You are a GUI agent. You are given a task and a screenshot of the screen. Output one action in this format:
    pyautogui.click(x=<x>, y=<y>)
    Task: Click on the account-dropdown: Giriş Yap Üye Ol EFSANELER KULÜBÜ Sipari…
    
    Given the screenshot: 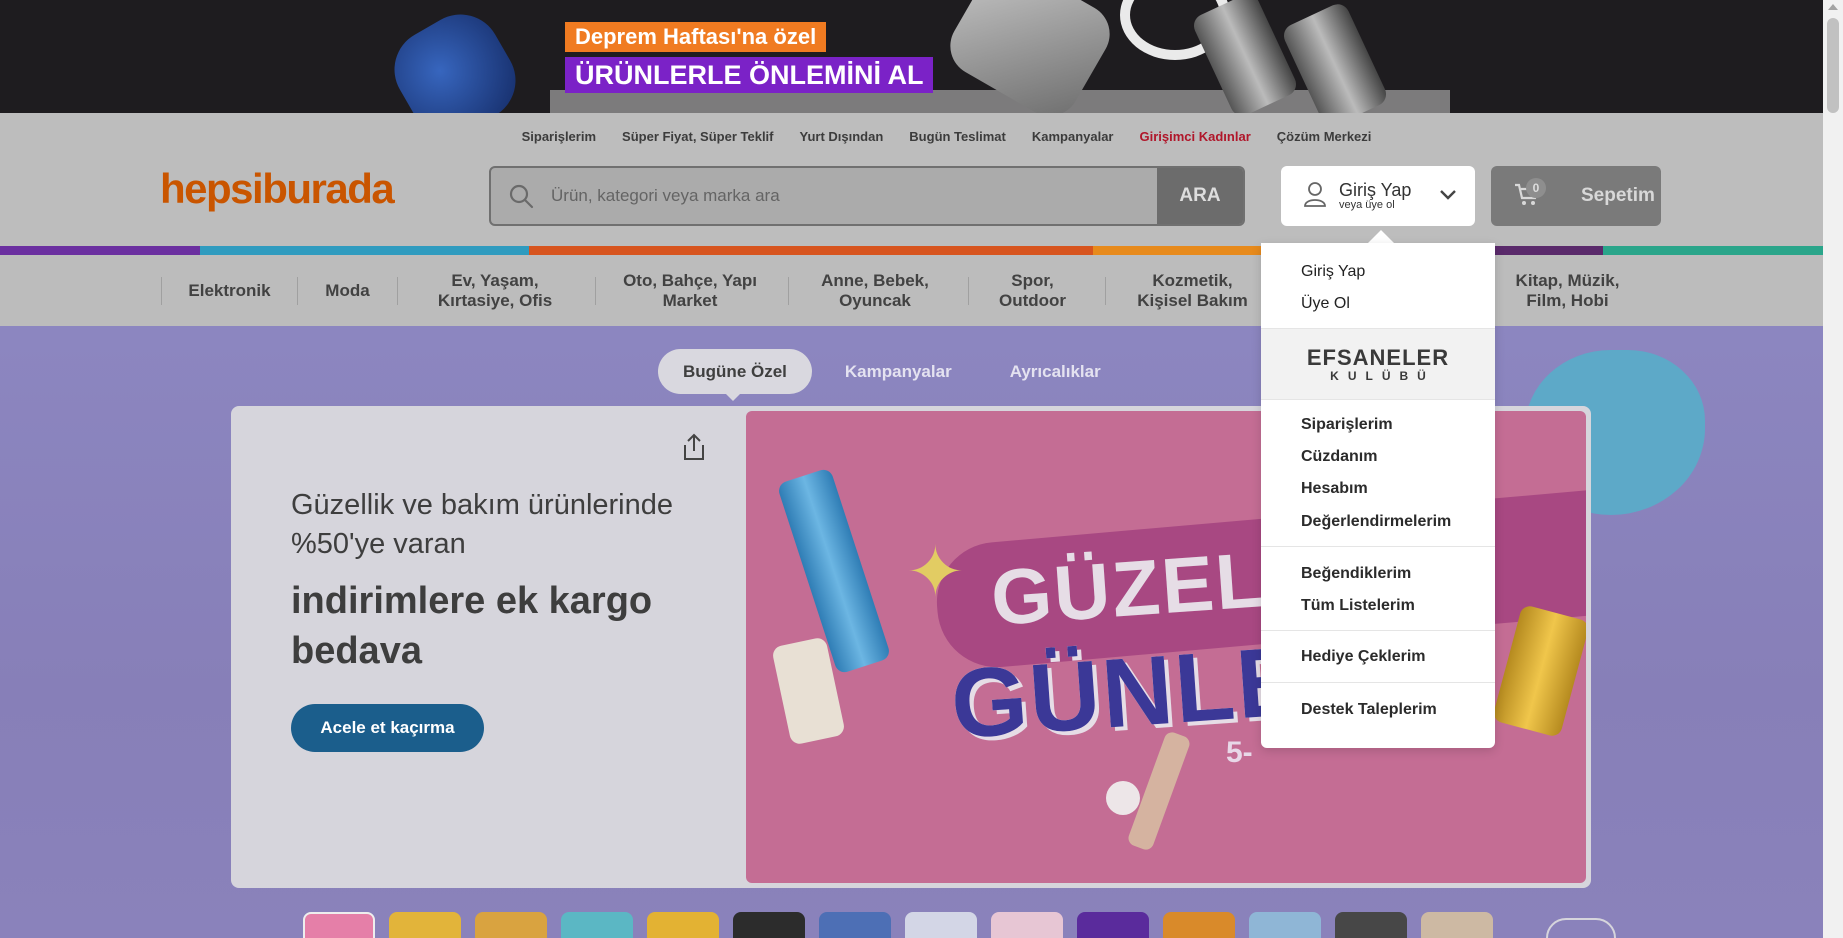 What is the action you would take?
    pyautogui.click(x=1378, y=495)
    